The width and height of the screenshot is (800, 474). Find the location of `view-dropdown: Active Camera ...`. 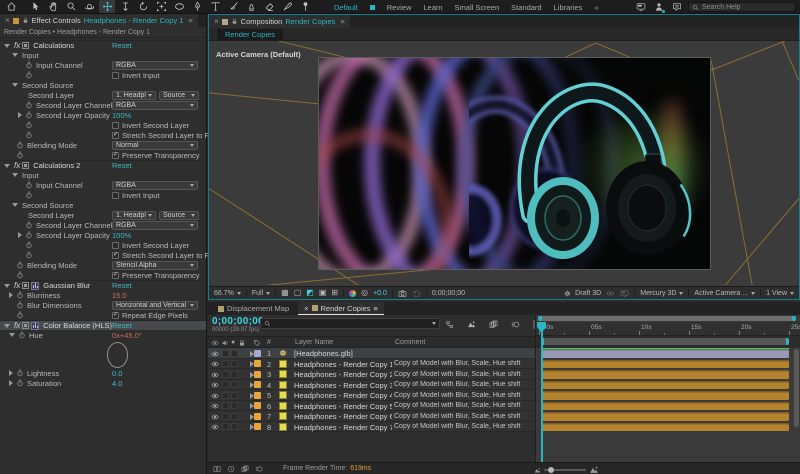

view-dropdown: Active Camera ... is located at coordinates (725, 293).